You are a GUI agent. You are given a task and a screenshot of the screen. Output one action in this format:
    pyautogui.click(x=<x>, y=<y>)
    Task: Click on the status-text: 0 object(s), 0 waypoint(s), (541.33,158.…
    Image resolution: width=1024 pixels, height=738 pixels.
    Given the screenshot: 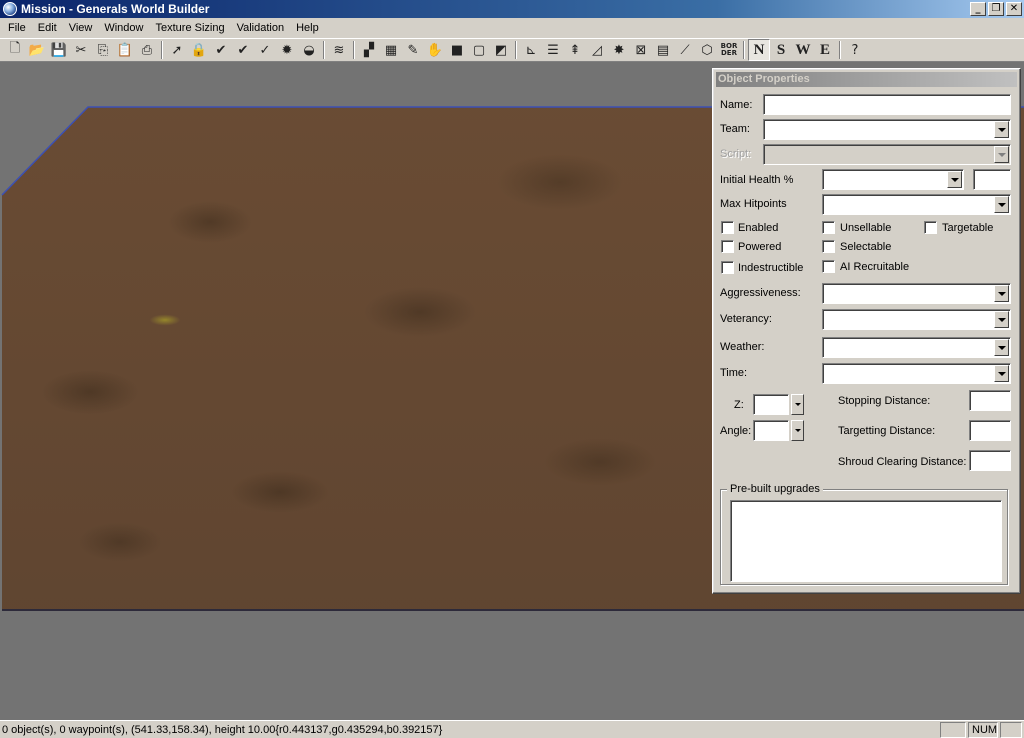 What is the action you would take?
    pyautogui.click(x=222, y=729)
    